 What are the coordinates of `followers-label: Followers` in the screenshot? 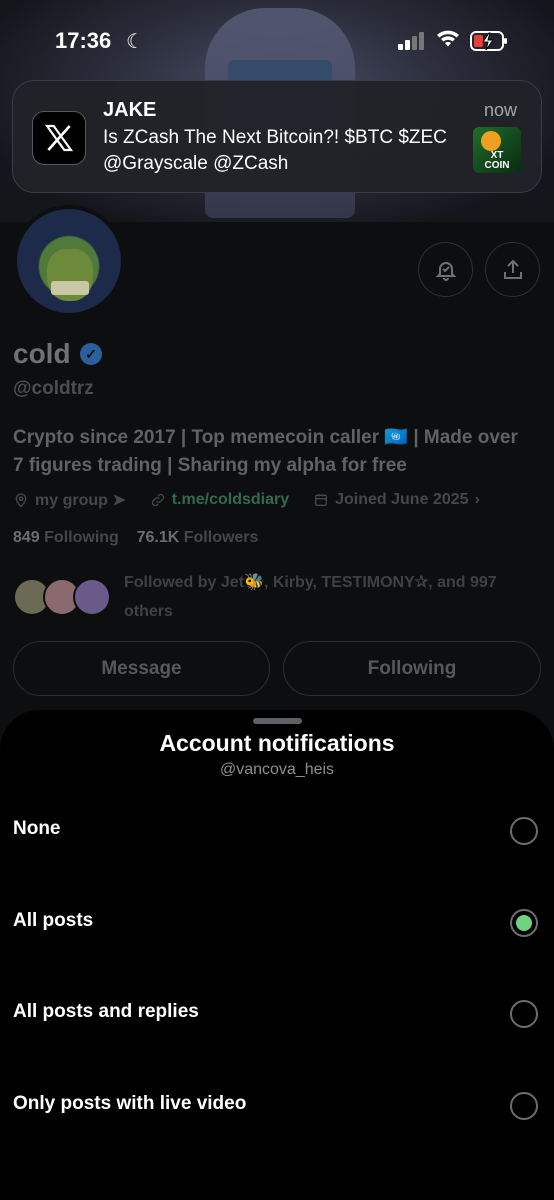 It's located at (221, 537).